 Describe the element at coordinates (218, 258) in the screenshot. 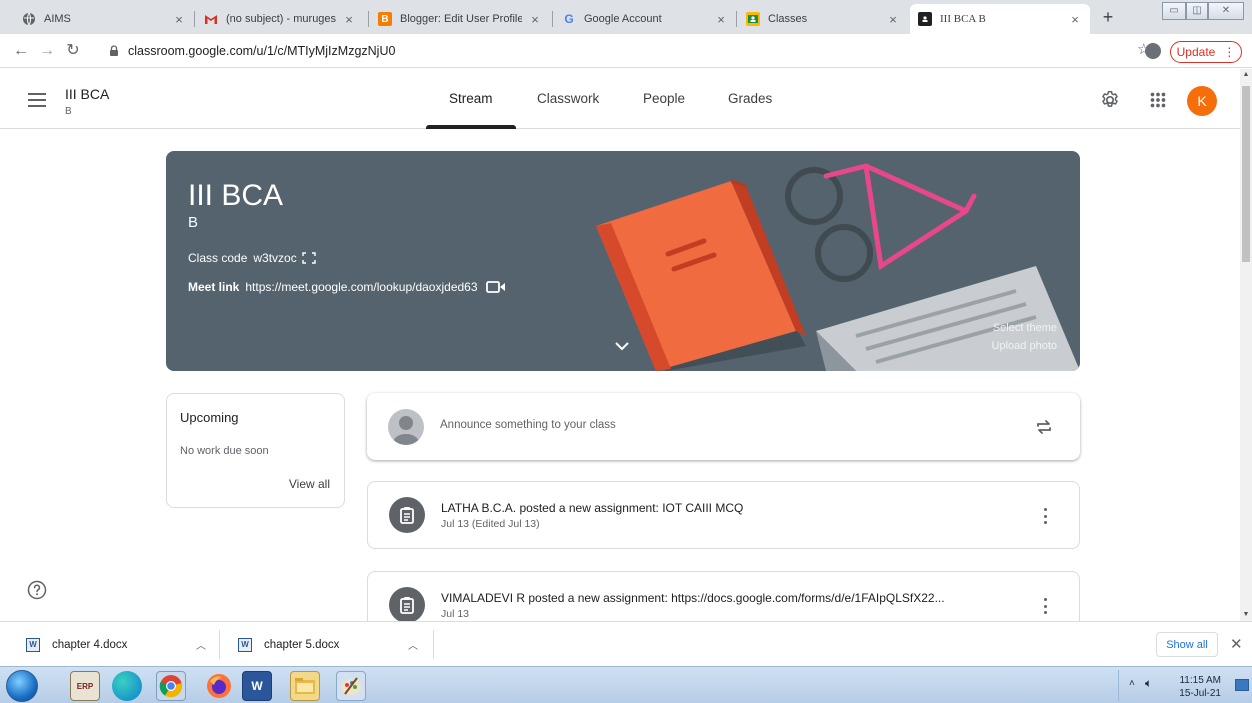

I see `class-code-label: Class code` at that location.